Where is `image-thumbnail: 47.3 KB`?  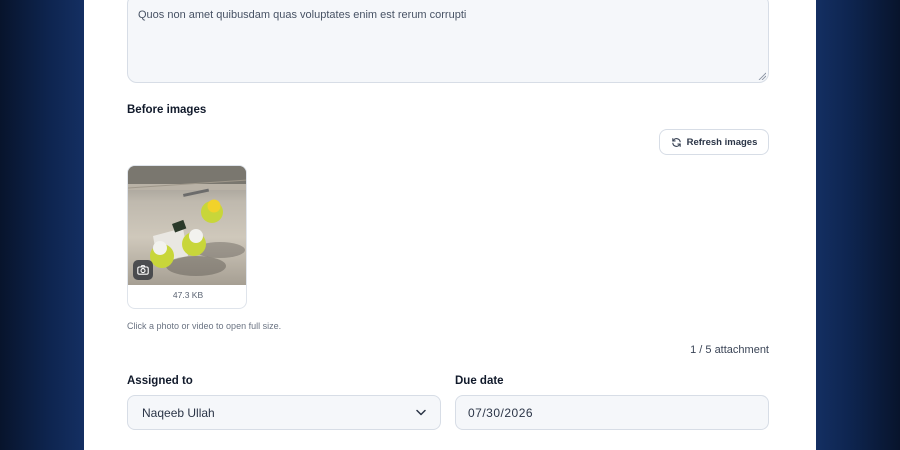
image-thumbnail: 47.3 KB is located at coordinates (187, 237).